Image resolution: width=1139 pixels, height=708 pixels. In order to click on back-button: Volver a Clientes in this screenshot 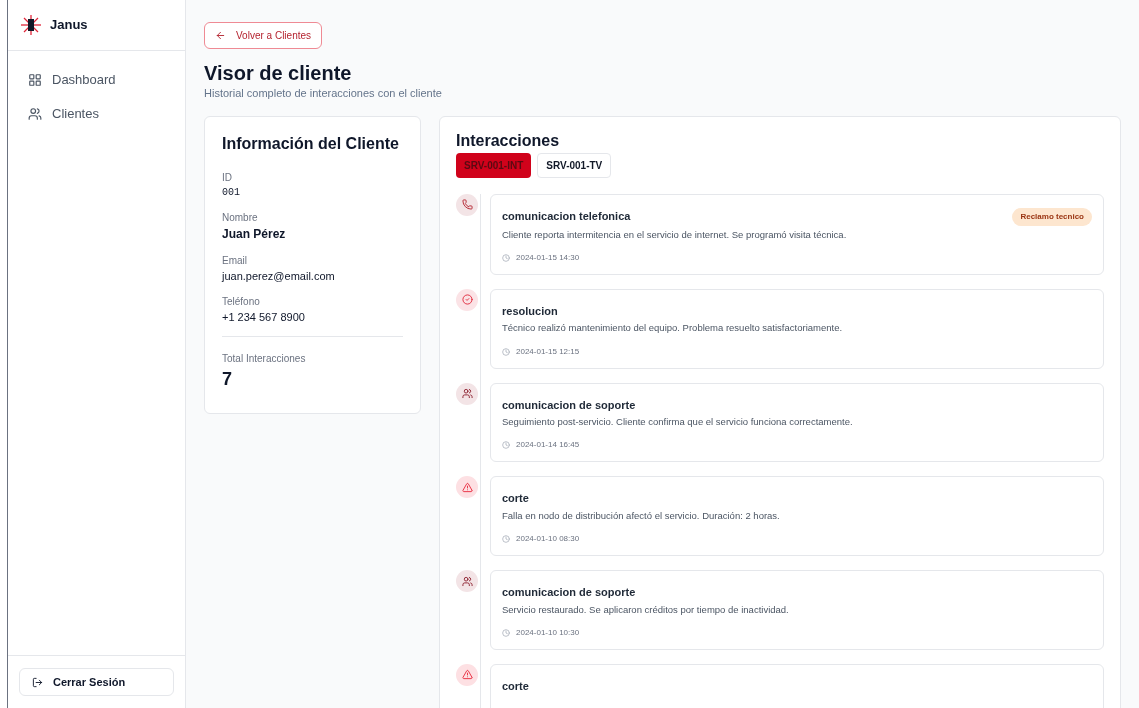, I will do `click(263, 35)`.